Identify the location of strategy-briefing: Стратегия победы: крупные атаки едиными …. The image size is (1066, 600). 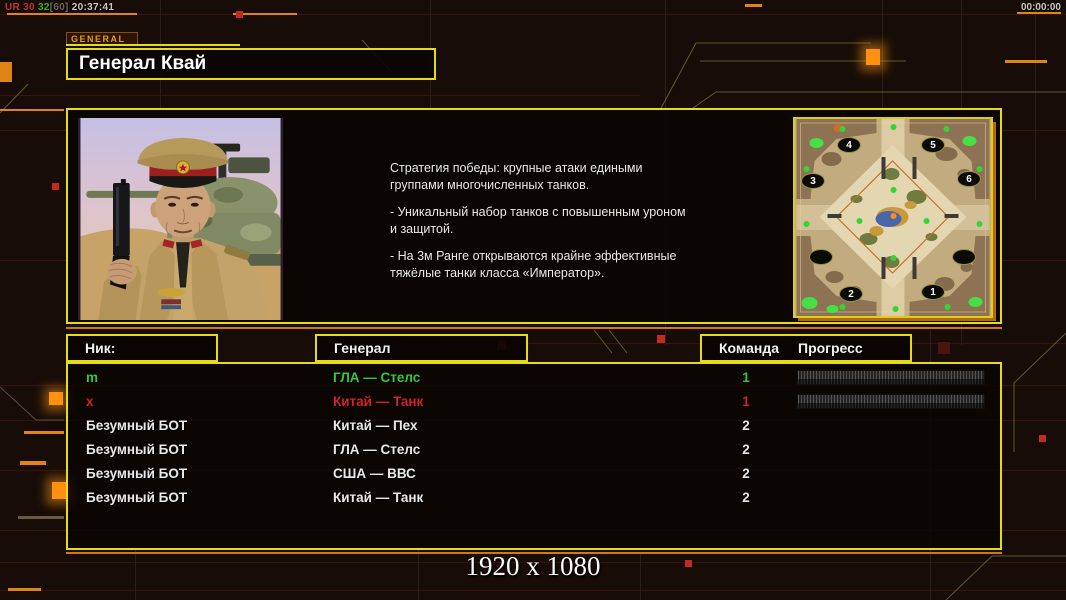
(560, 226).